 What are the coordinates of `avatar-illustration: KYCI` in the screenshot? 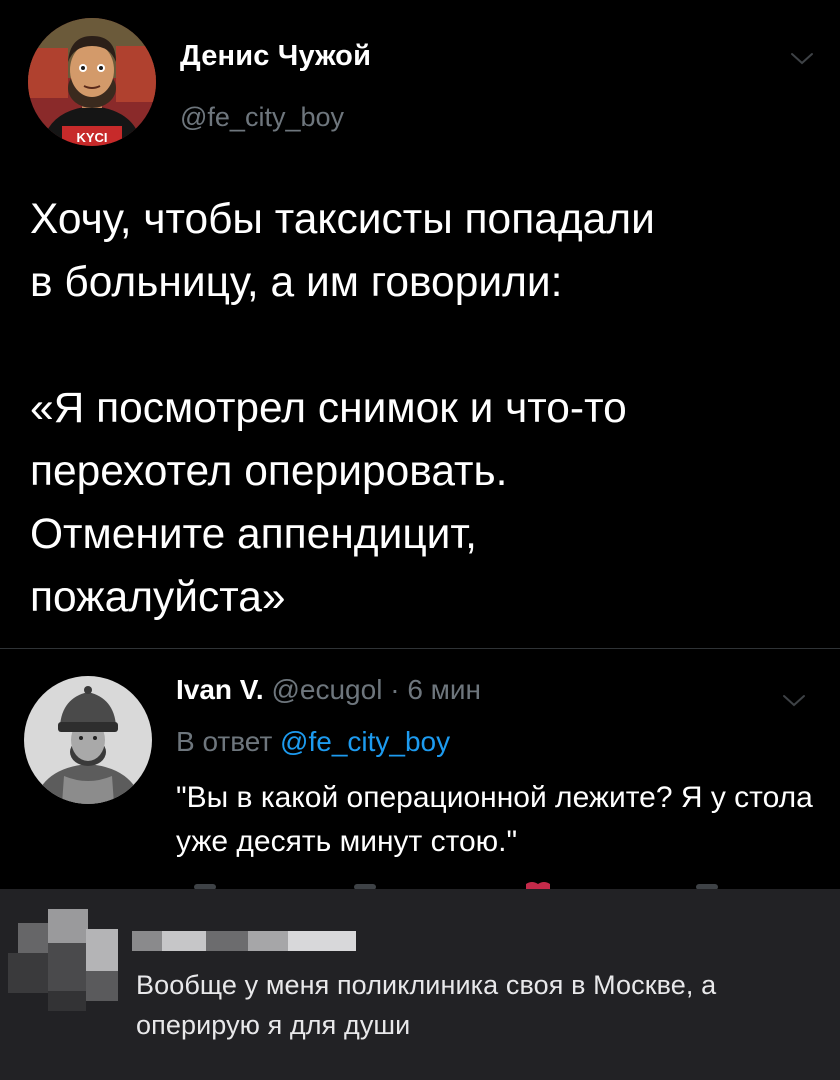 It's located at (92, 82).